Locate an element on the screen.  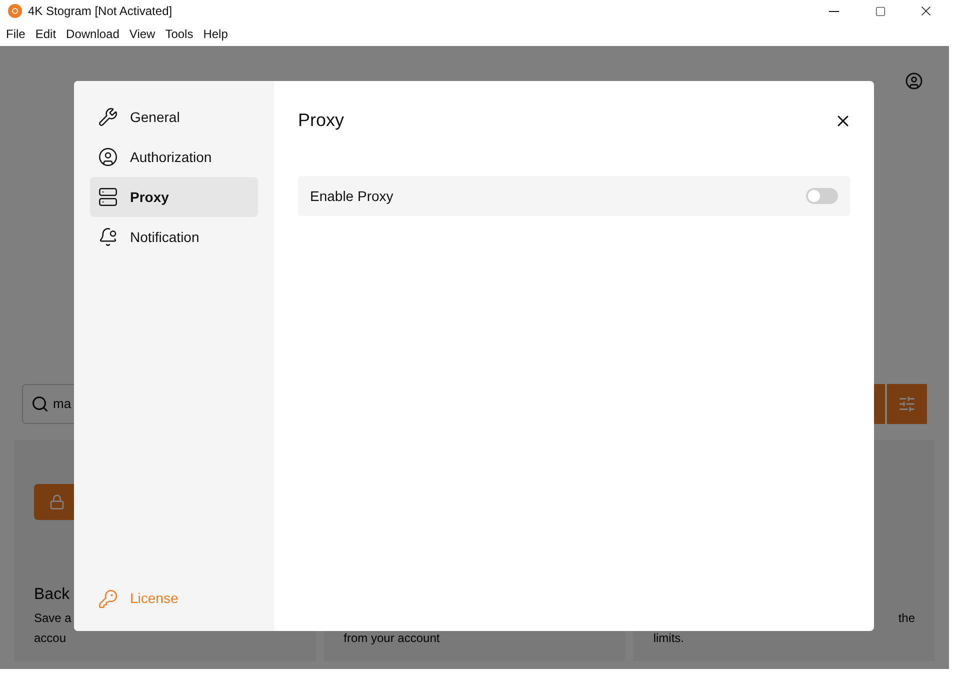
settings-nav-item: Notification is located at coordinates (174, 237).